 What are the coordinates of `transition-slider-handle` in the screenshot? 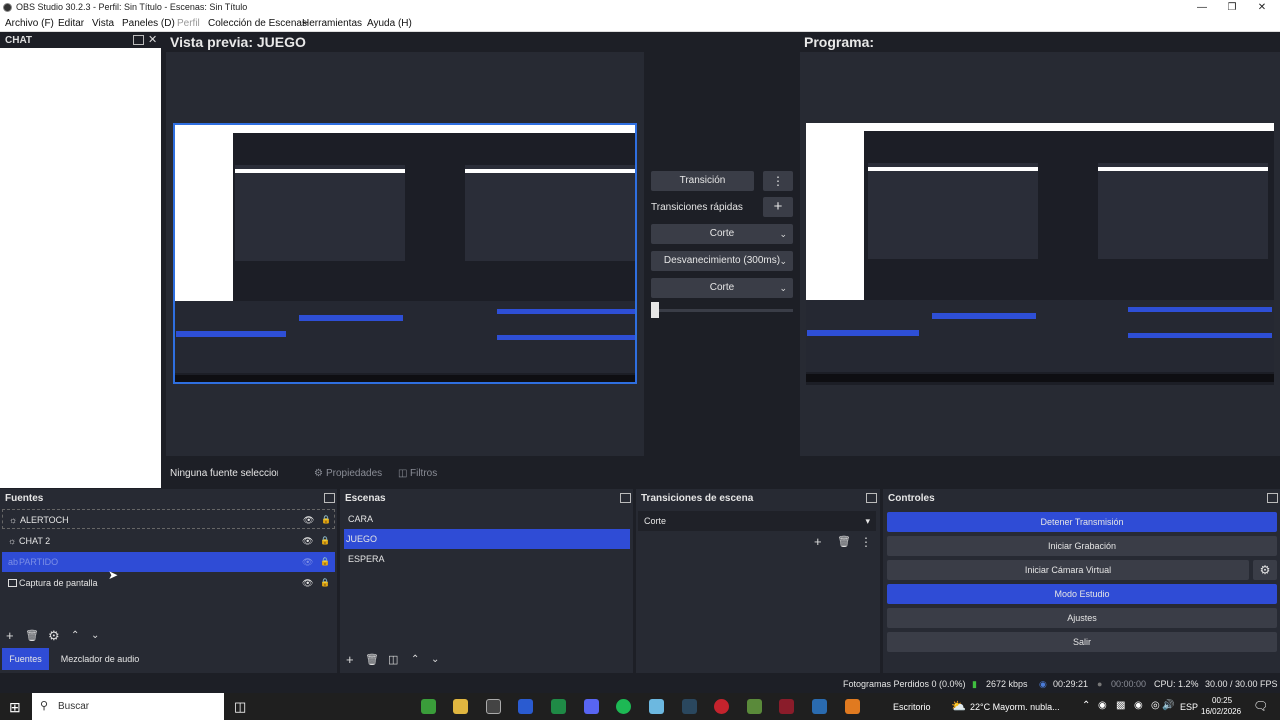 It's located at (655, 310).